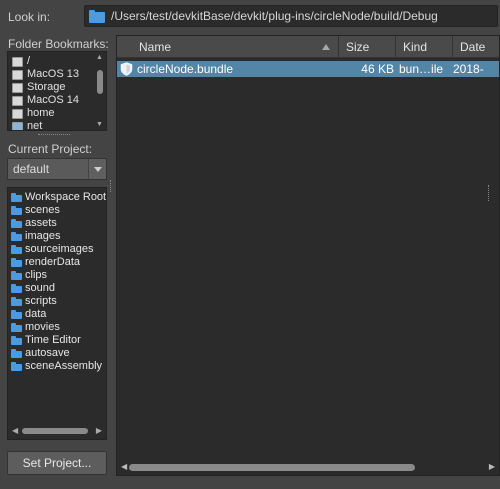 This screenshot has height=489, width=500. I want to click on folder-label: assets, so click(41, 223).